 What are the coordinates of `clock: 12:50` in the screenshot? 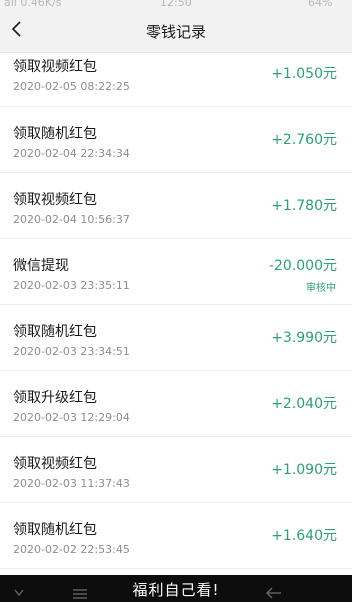 It's located at (176, 4).